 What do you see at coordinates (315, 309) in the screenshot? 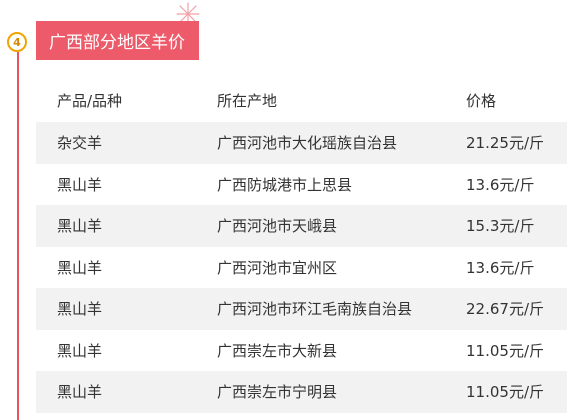
I see `origin-cell: 广西河池市环江毛南族自治县` at bounding box center [315, 309].